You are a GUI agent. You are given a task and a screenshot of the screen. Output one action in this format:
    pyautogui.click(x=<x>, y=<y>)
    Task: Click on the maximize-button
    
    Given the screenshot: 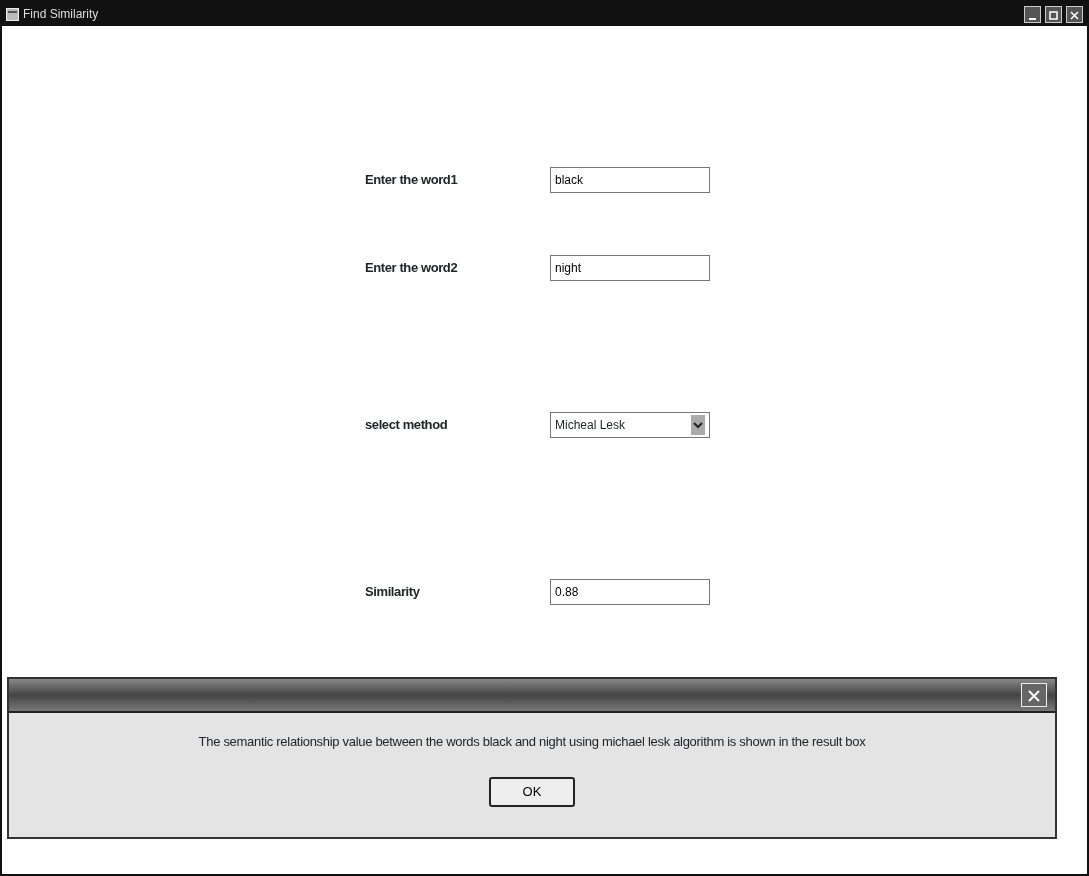 What is the action you would take?
    pyautogui.click(x=1053, y=14)
    